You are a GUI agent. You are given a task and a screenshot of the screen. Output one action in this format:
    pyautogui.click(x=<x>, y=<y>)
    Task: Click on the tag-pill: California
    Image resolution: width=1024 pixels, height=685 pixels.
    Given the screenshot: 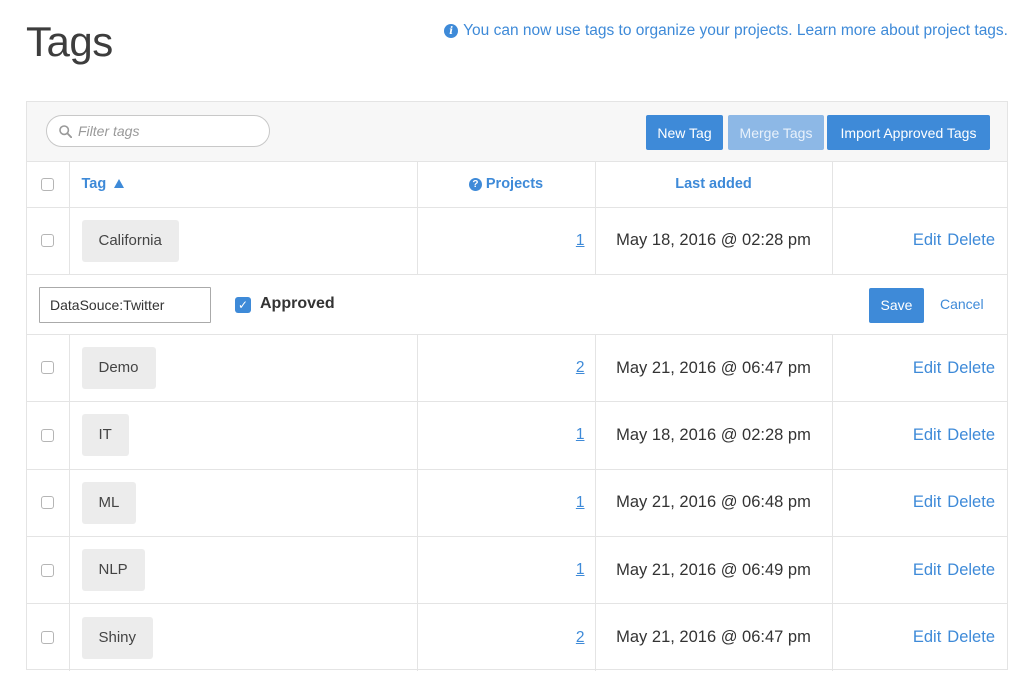 What is the action you would take?
    pyautogui.click(x=130, y=240)
    